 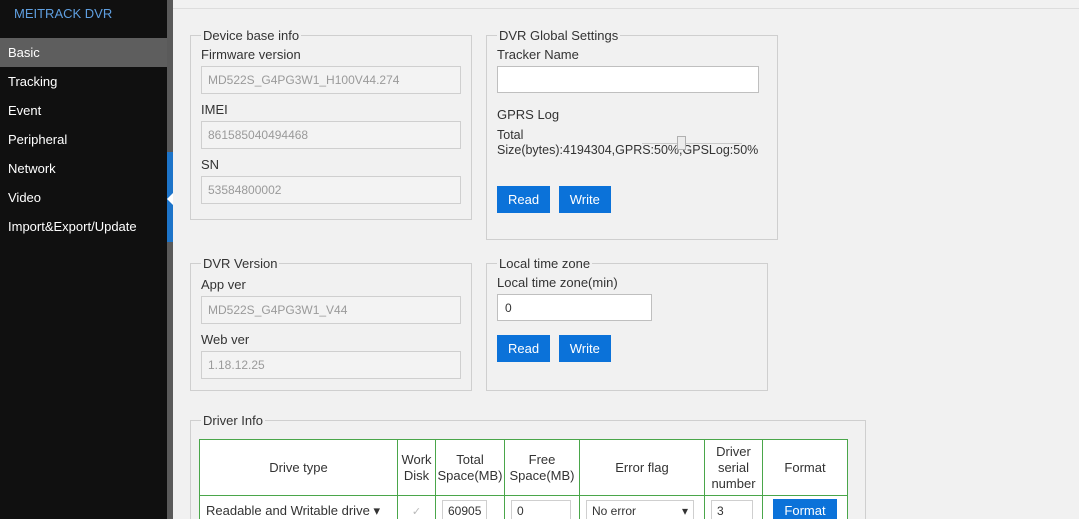 I want to click on sidebar-item-tracking: Tracking, so click(x=83, y=81).